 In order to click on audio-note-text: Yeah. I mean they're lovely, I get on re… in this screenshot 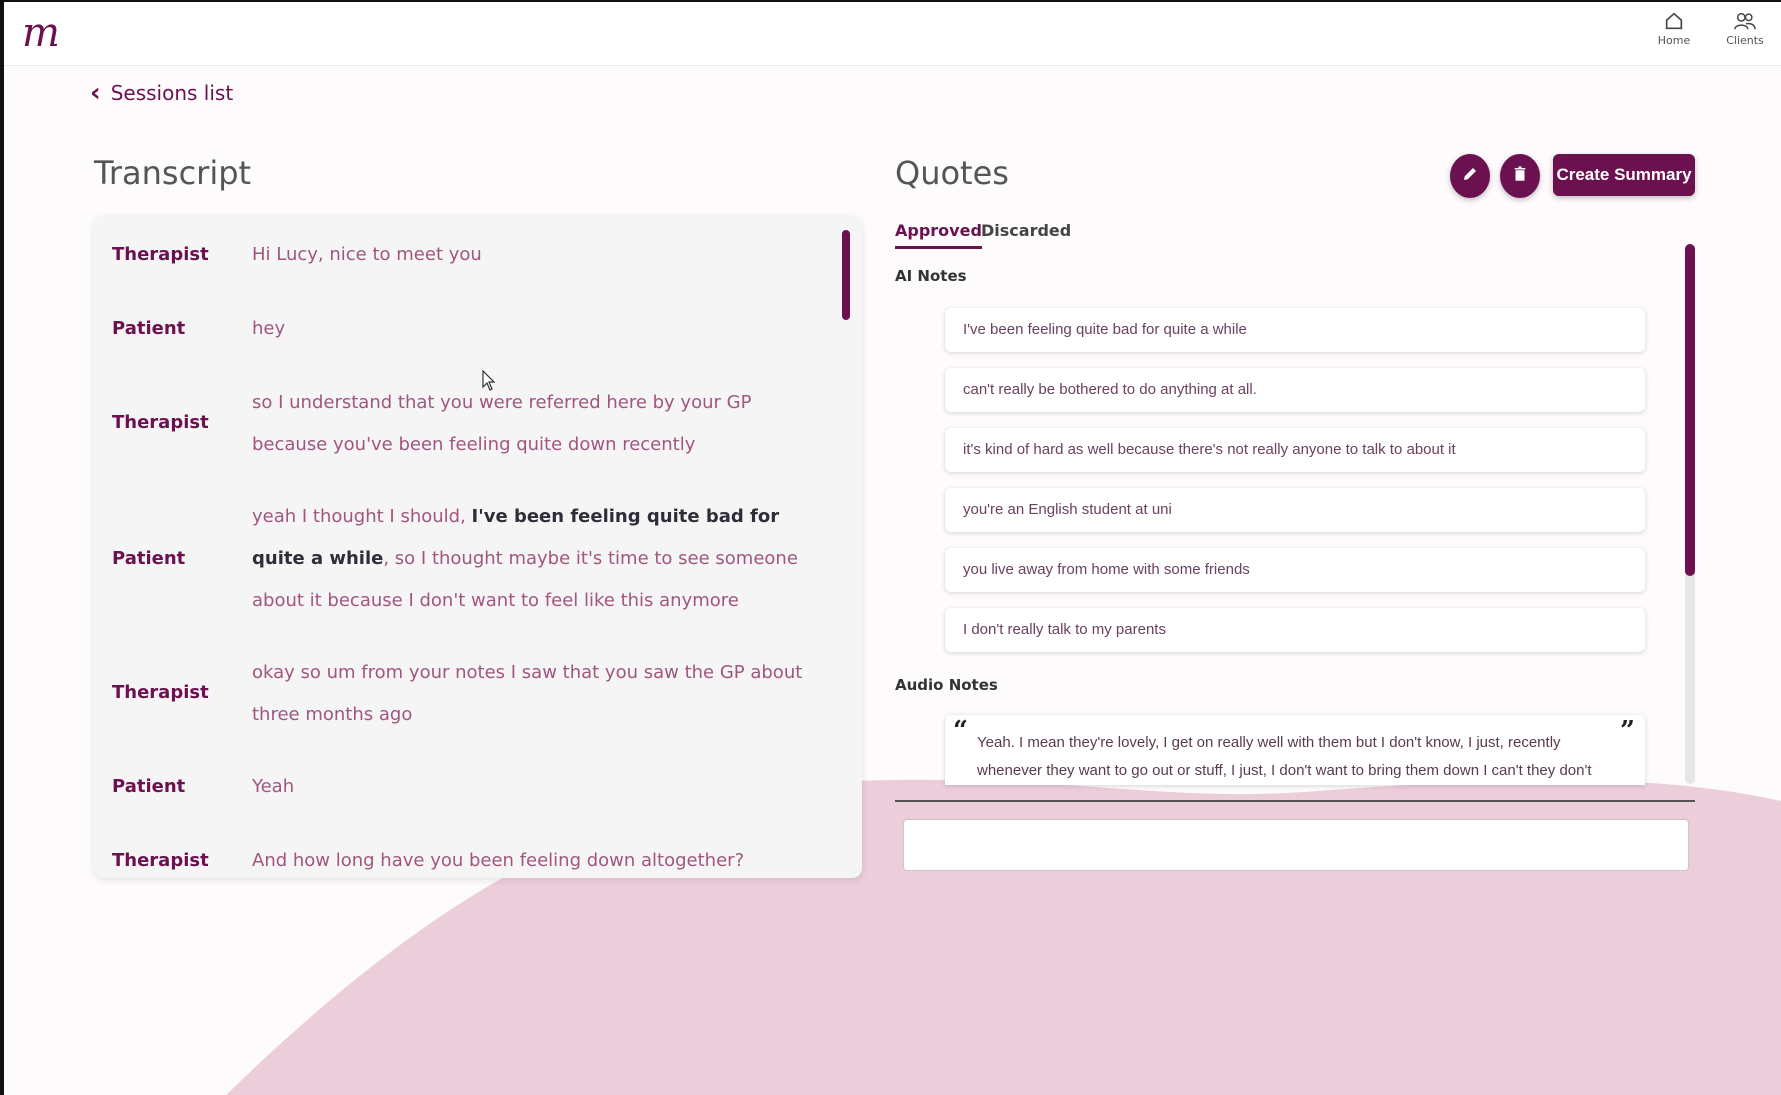, I will do `click(1284, 756)`.